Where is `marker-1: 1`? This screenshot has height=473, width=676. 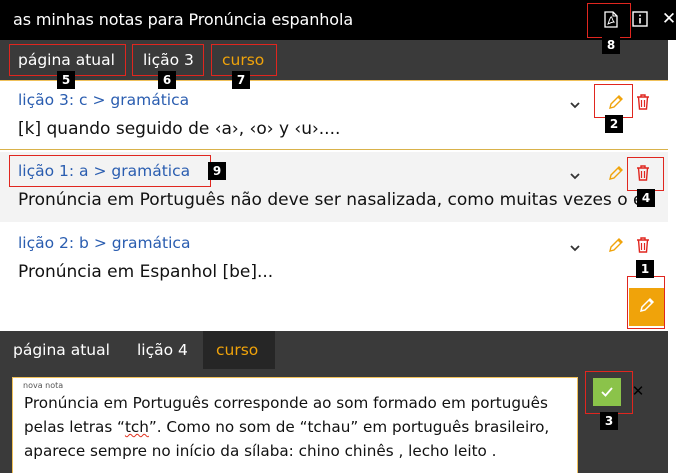 marker-1: 1 is located at coordinates (645, 269).